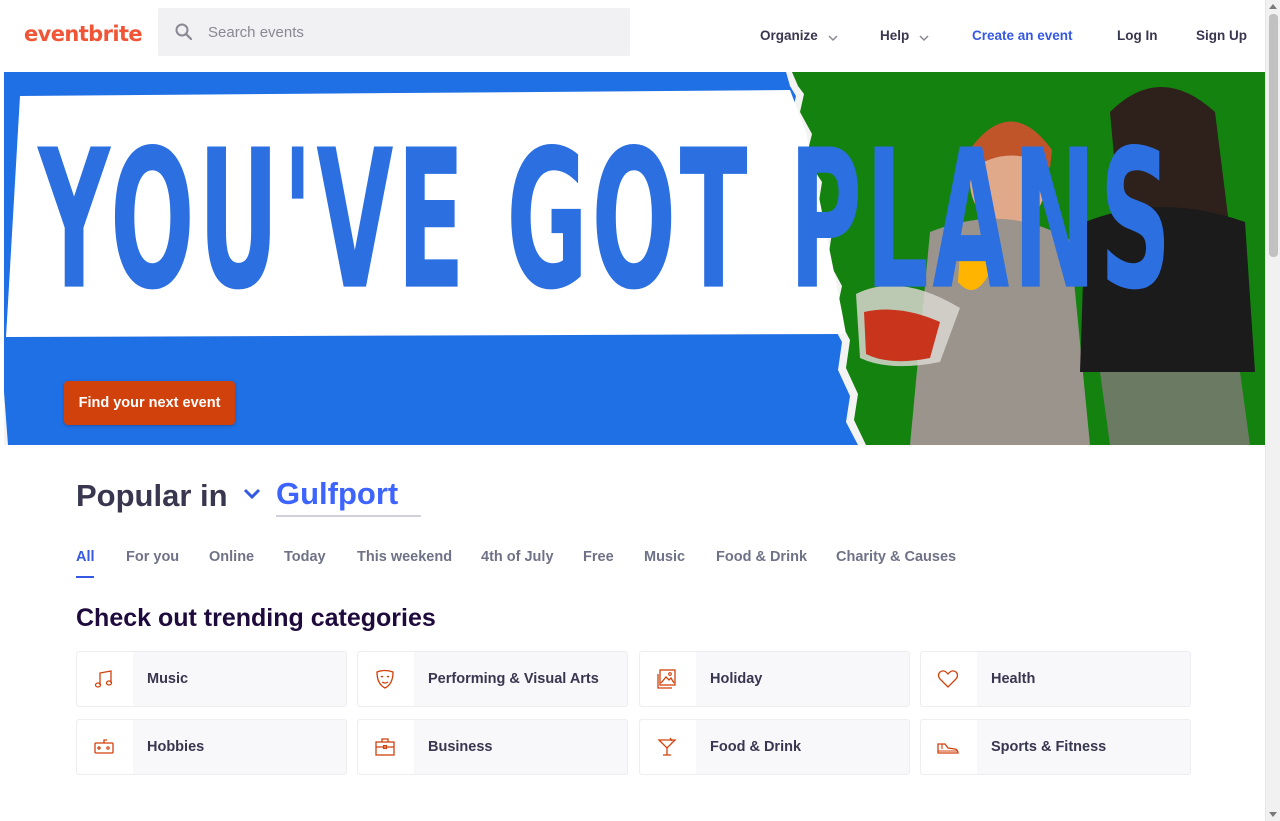 This screenshot has height=821, width=1280. I want to click on tab-4th-of-july: 4th of July, so click(517, 557).